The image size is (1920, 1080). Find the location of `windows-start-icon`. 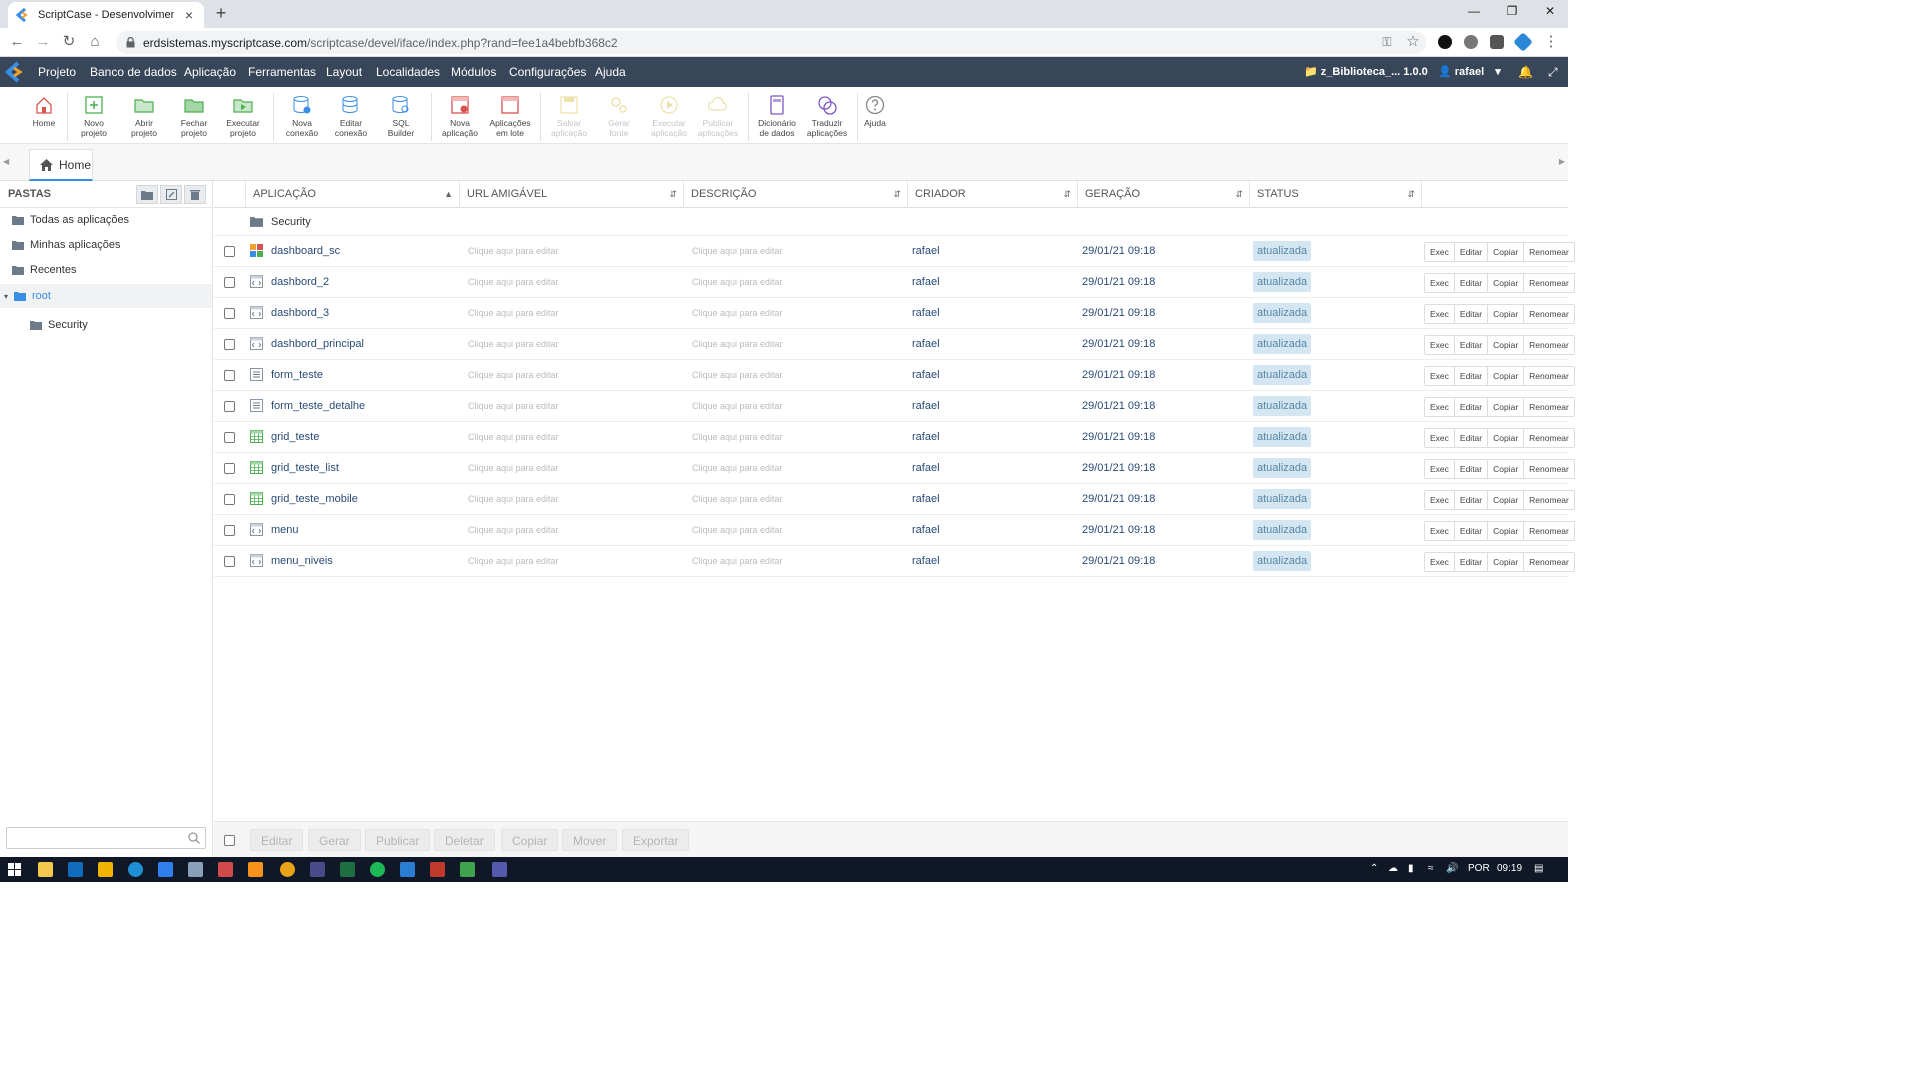

windows-start-icon is located at coordinates (14, 869).